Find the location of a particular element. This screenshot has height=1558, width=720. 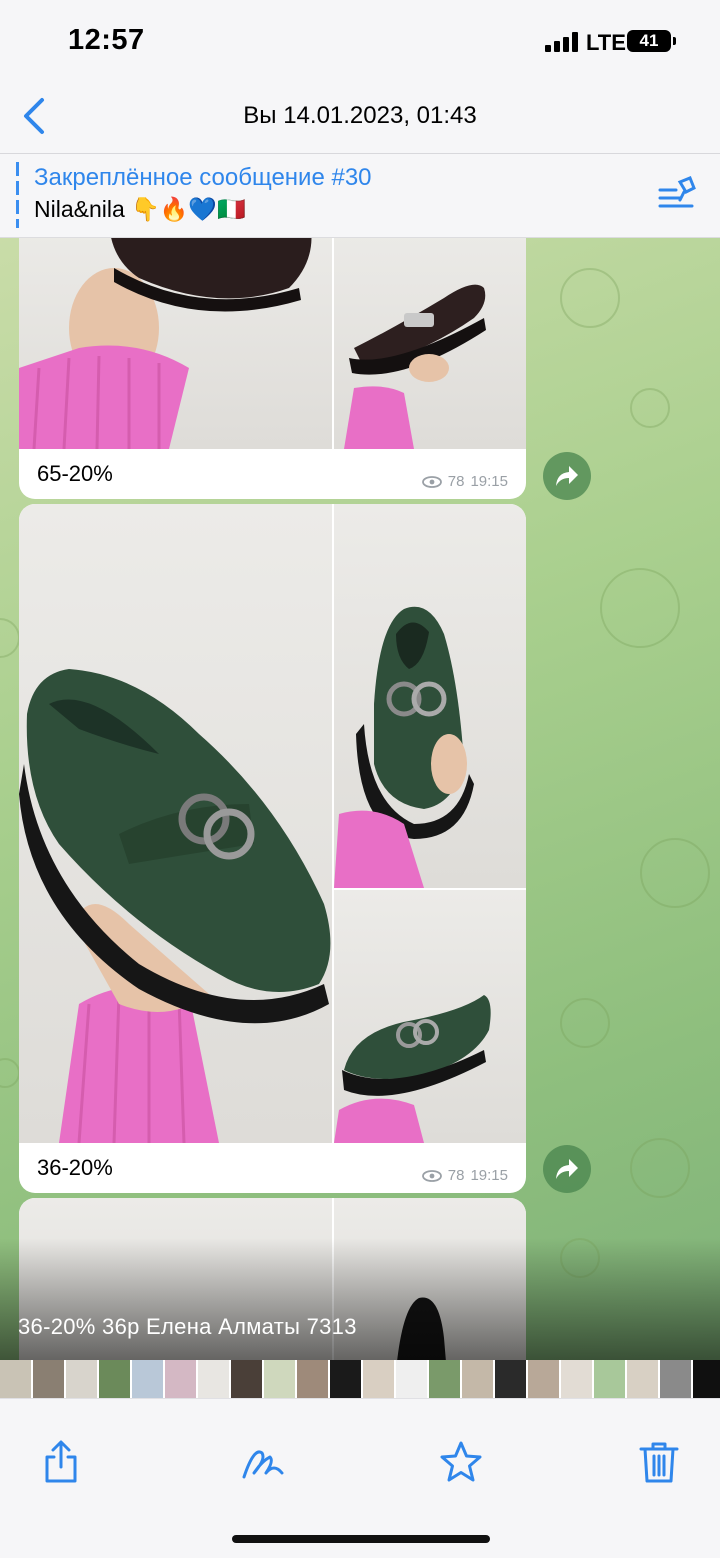

markup-icon is located at coordinates (263, 1462).